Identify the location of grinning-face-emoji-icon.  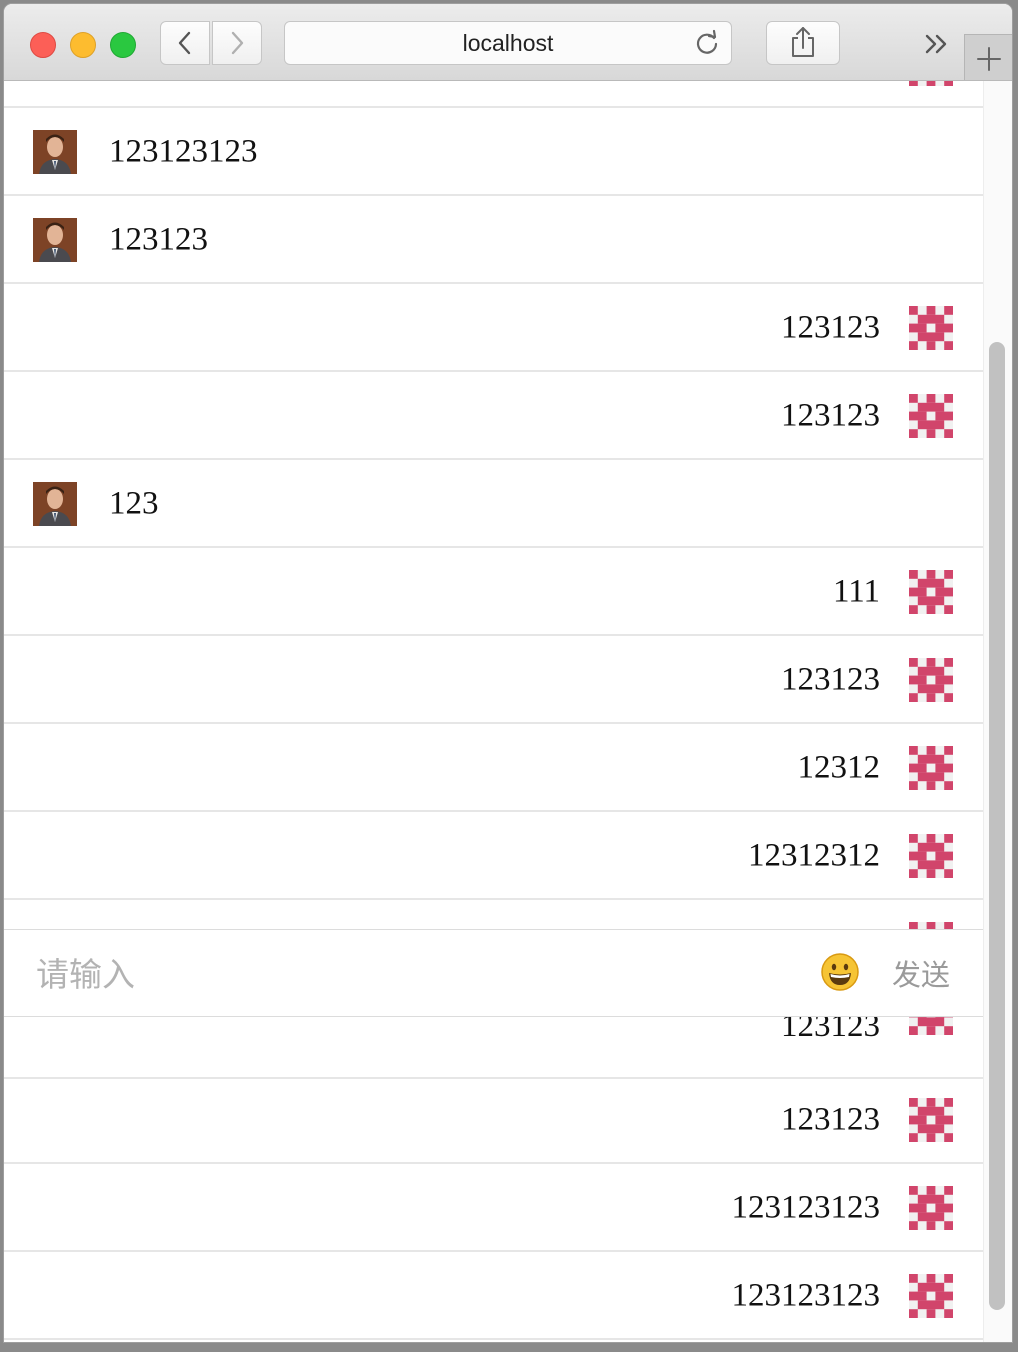
(840, 972).